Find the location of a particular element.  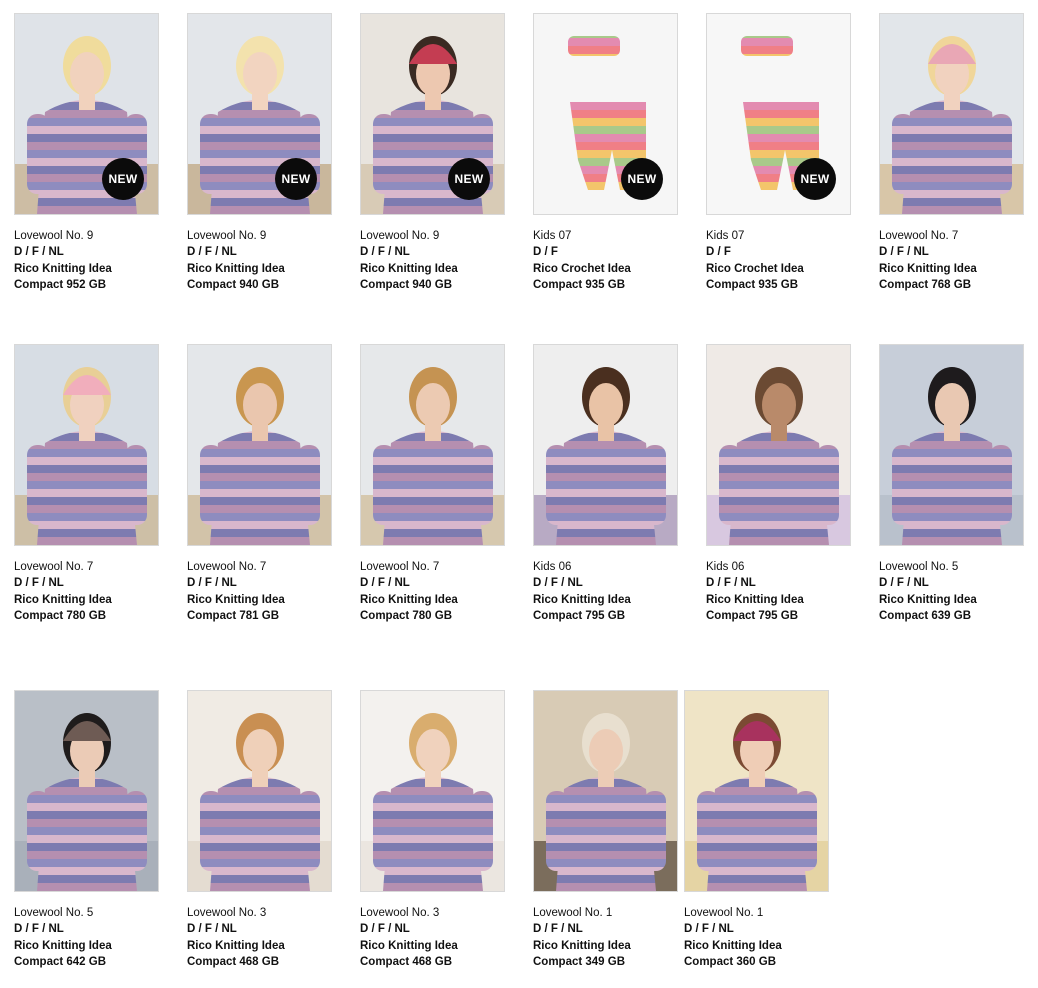

pattern-compact-code: Compact 952 GB is located at coordinates (60, 284).